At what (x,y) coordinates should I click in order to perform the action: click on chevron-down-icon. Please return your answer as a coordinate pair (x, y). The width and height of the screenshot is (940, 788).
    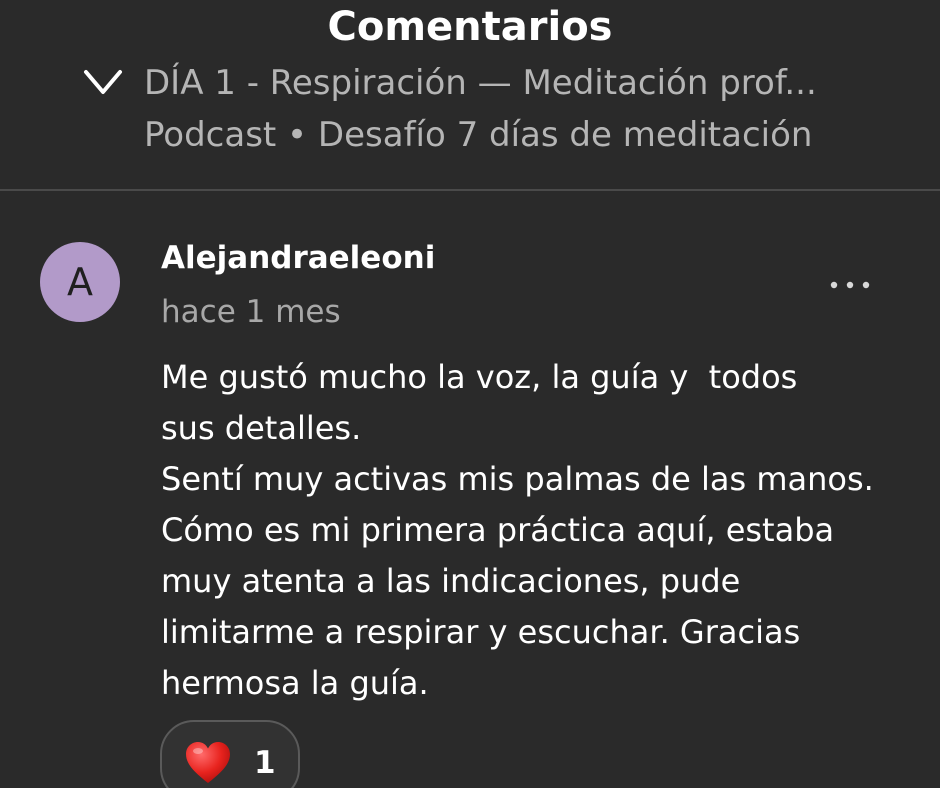
    Looking at the image, I should click on (103, 84).